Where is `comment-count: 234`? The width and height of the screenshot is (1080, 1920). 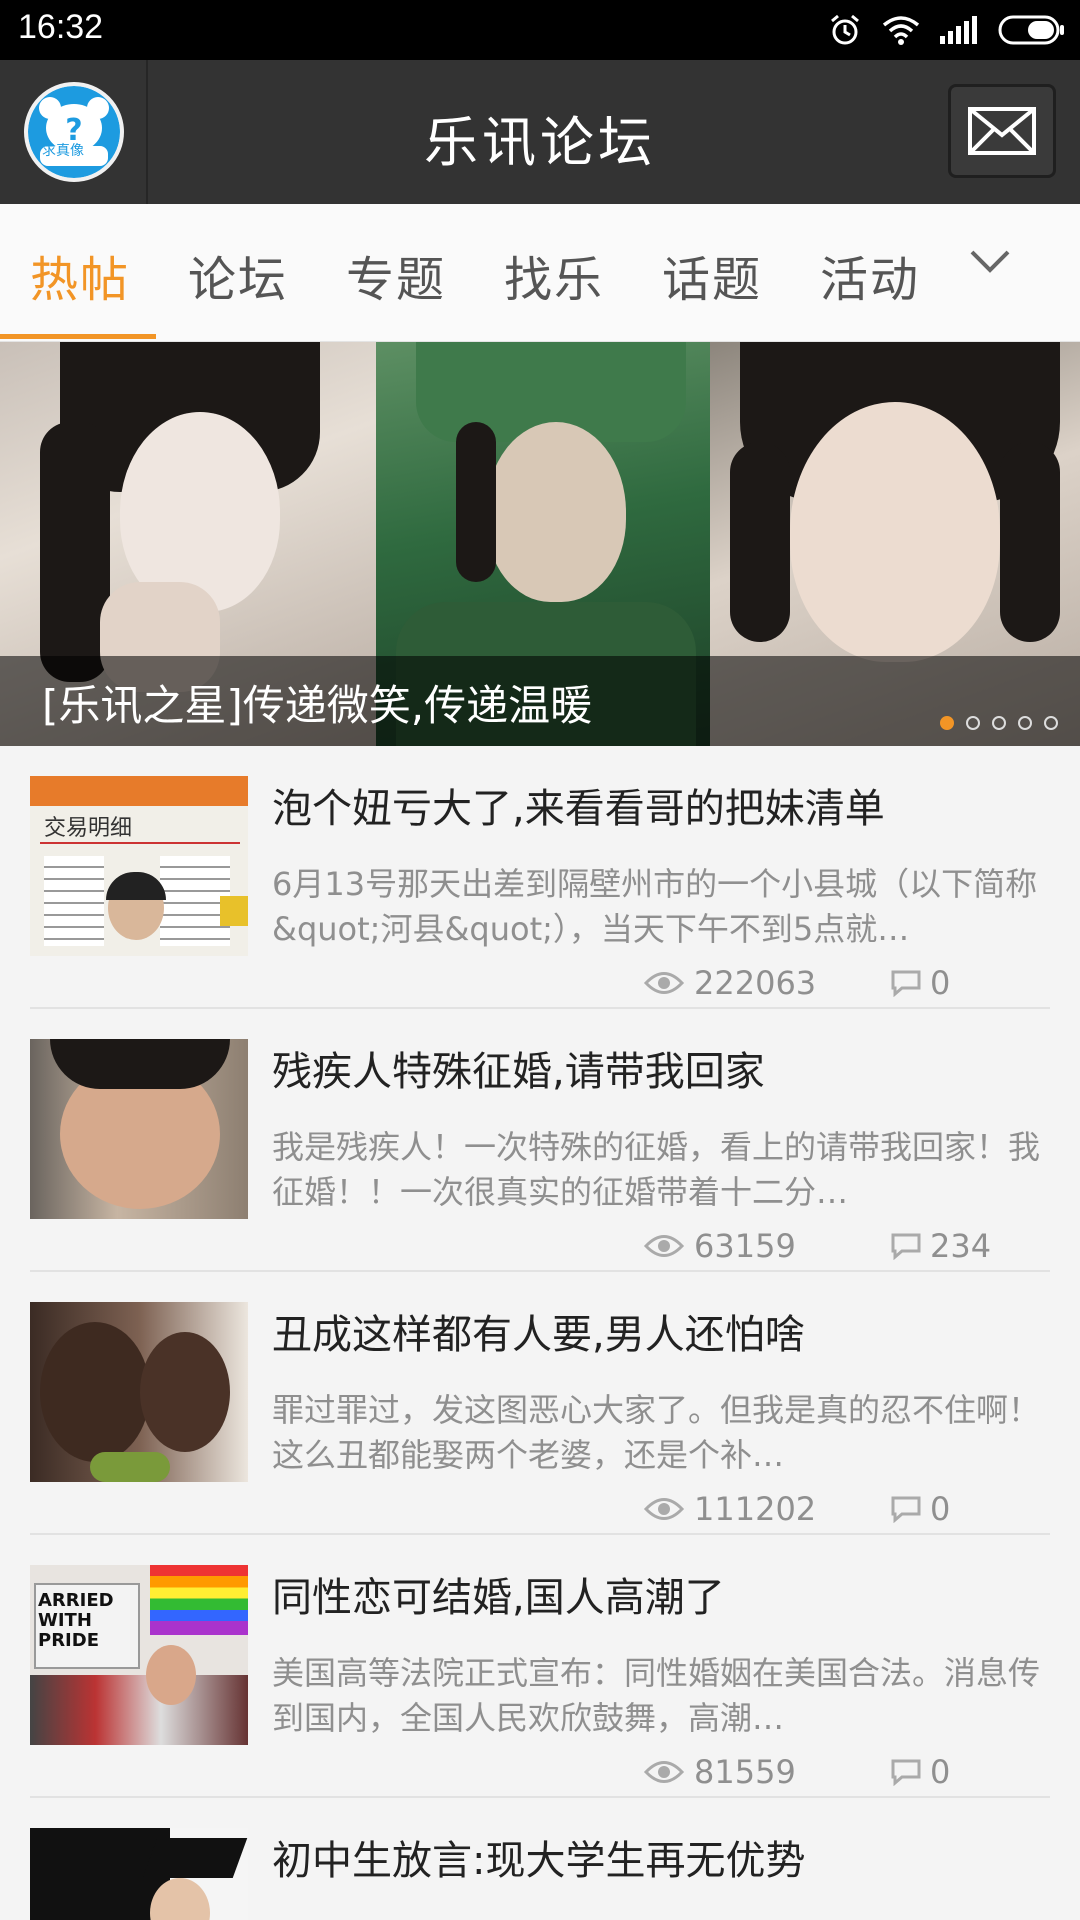 comment-count: 234 is located at coordinates (940, 1246).